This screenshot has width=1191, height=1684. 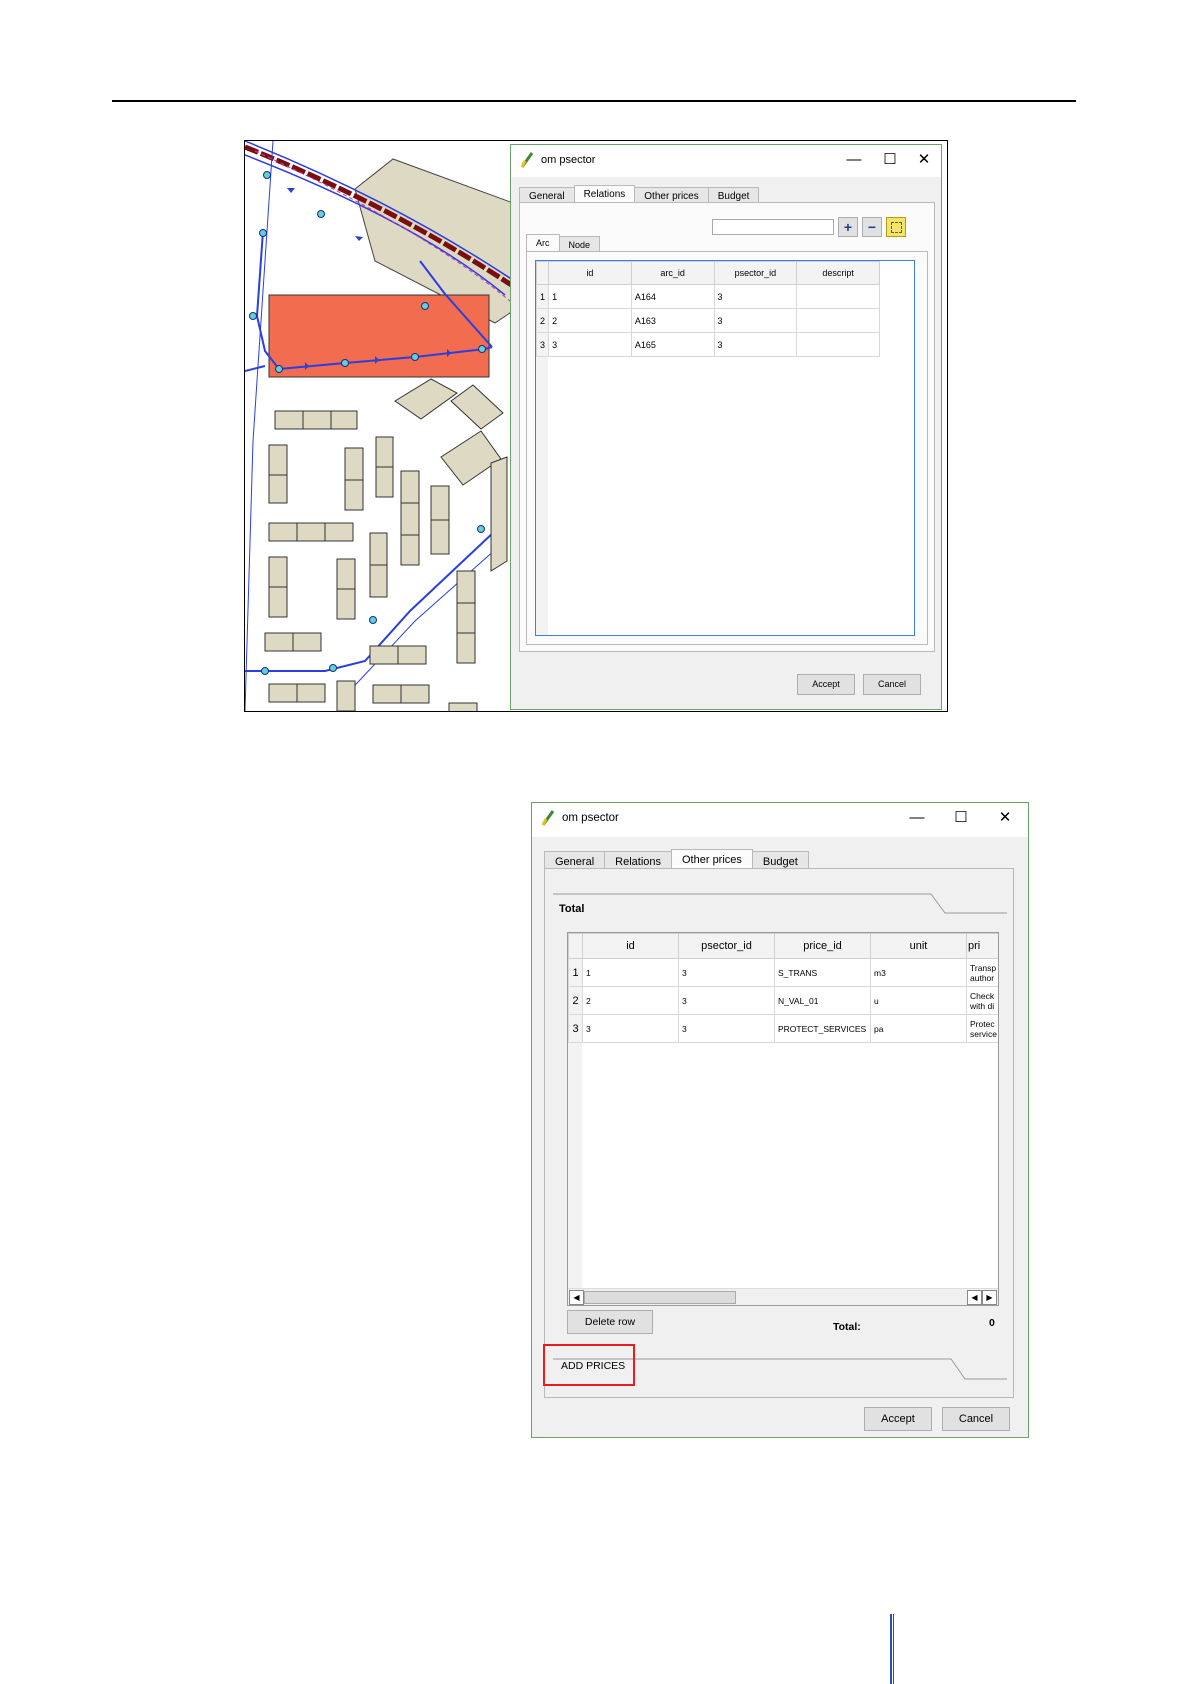 What do you see at coordinates (672, 320) in the screenshot?
I see `table-cell: A163` at bounding box center [672, 320].